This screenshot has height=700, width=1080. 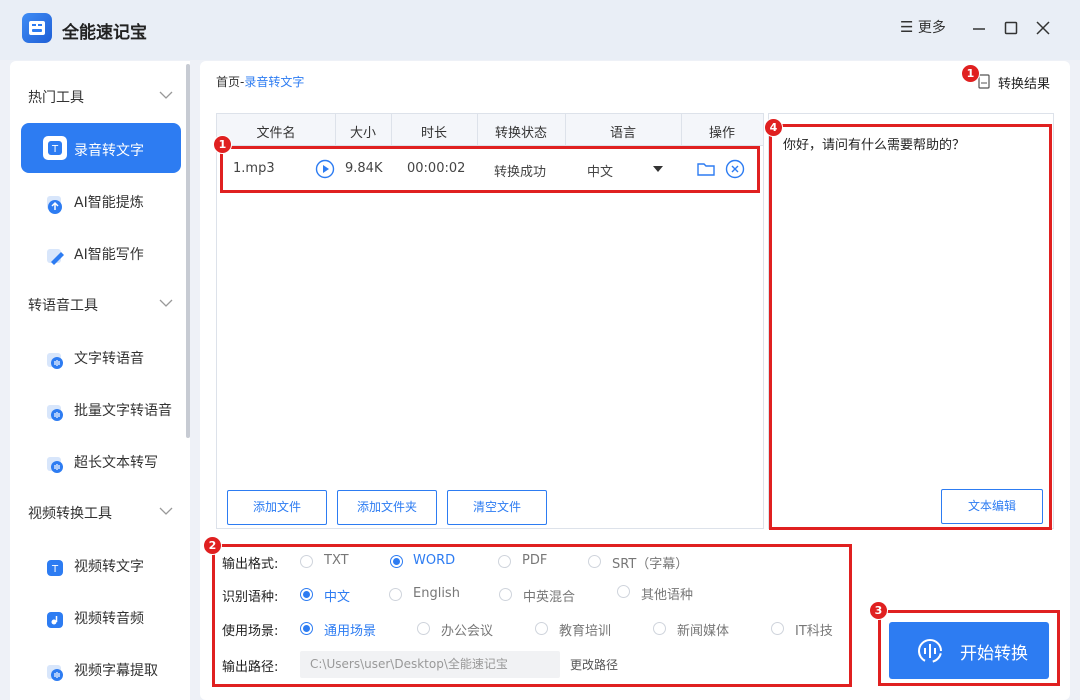 What do you see at coordinates (109, 618) in the screenshot?
I see `sidebar-item-video-to-audio: 视频转音频` at bounding box center [109, 618].